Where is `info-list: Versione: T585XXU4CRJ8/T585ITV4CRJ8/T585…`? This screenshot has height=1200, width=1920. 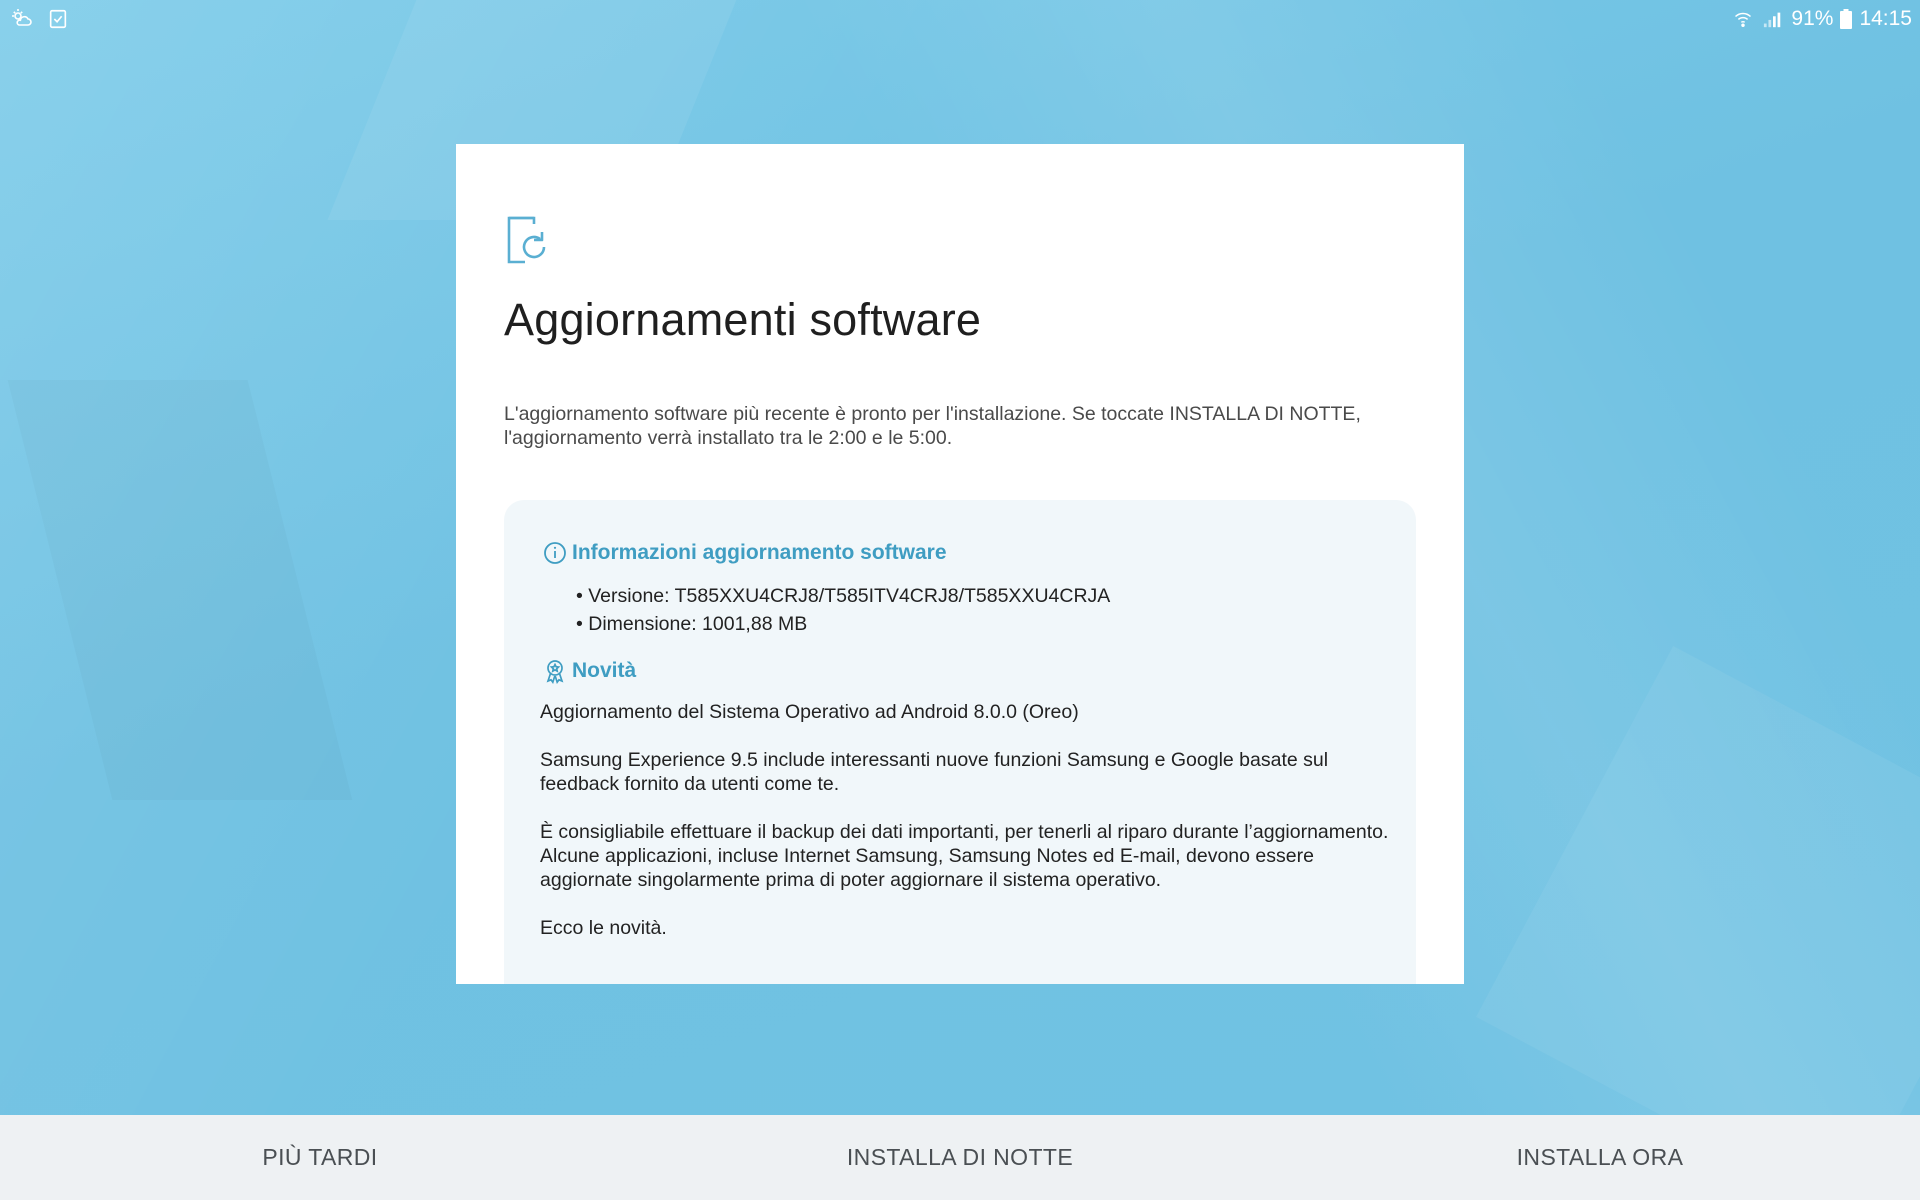 info-list: Versione: T585XXU4CRJ8/T585ITV4CRJ8/T585… is located at coordinates (843, 610).